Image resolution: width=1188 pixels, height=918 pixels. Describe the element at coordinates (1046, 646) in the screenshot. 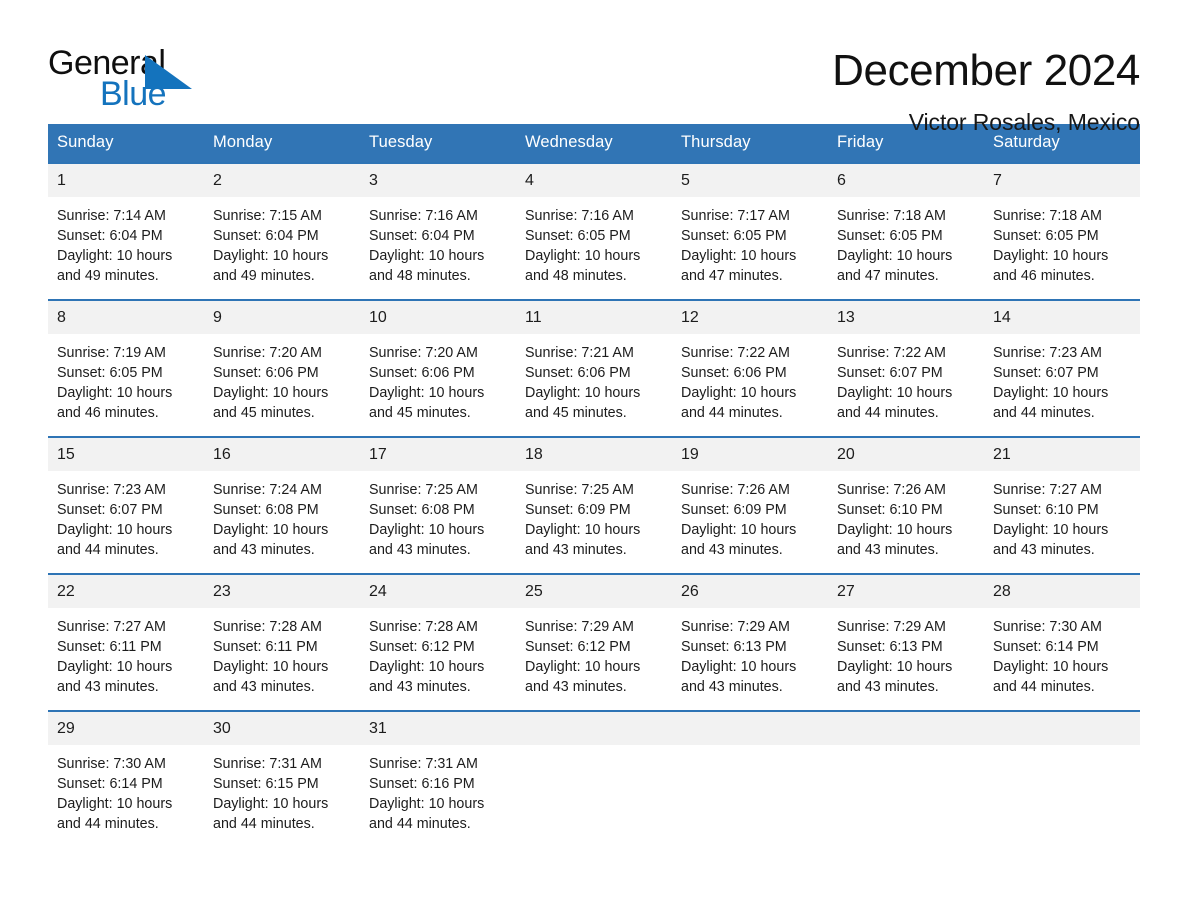

I see `sunset-text: Sunset: 6:14 PM` at that location.